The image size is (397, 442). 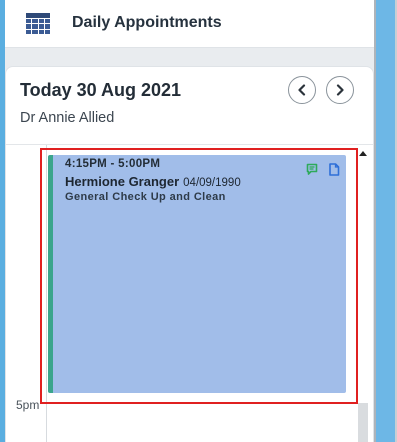 I want to click on scroll-up-arrow-icon, so click(x=363, y=153).